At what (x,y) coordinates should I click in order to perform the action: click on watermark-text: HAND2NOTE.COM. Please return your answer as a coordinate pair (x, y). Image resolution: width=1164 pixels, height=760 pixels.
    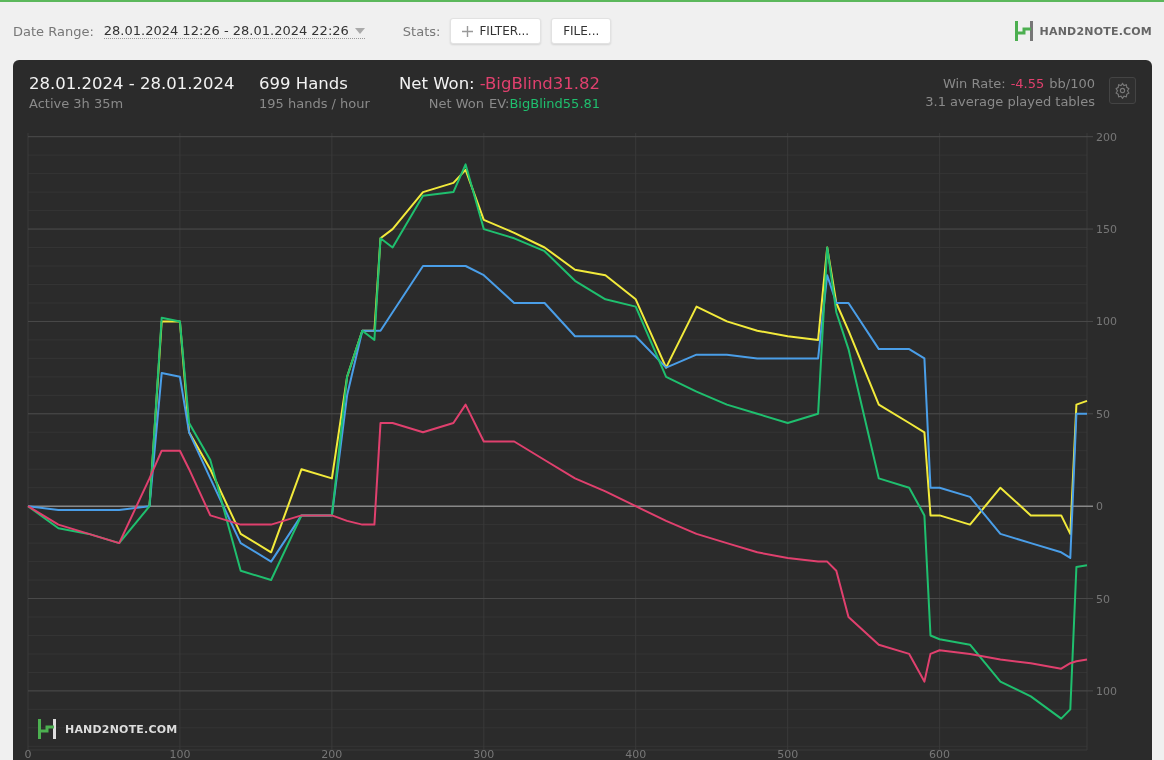
    Looking at the image, I should click on (121, 729).